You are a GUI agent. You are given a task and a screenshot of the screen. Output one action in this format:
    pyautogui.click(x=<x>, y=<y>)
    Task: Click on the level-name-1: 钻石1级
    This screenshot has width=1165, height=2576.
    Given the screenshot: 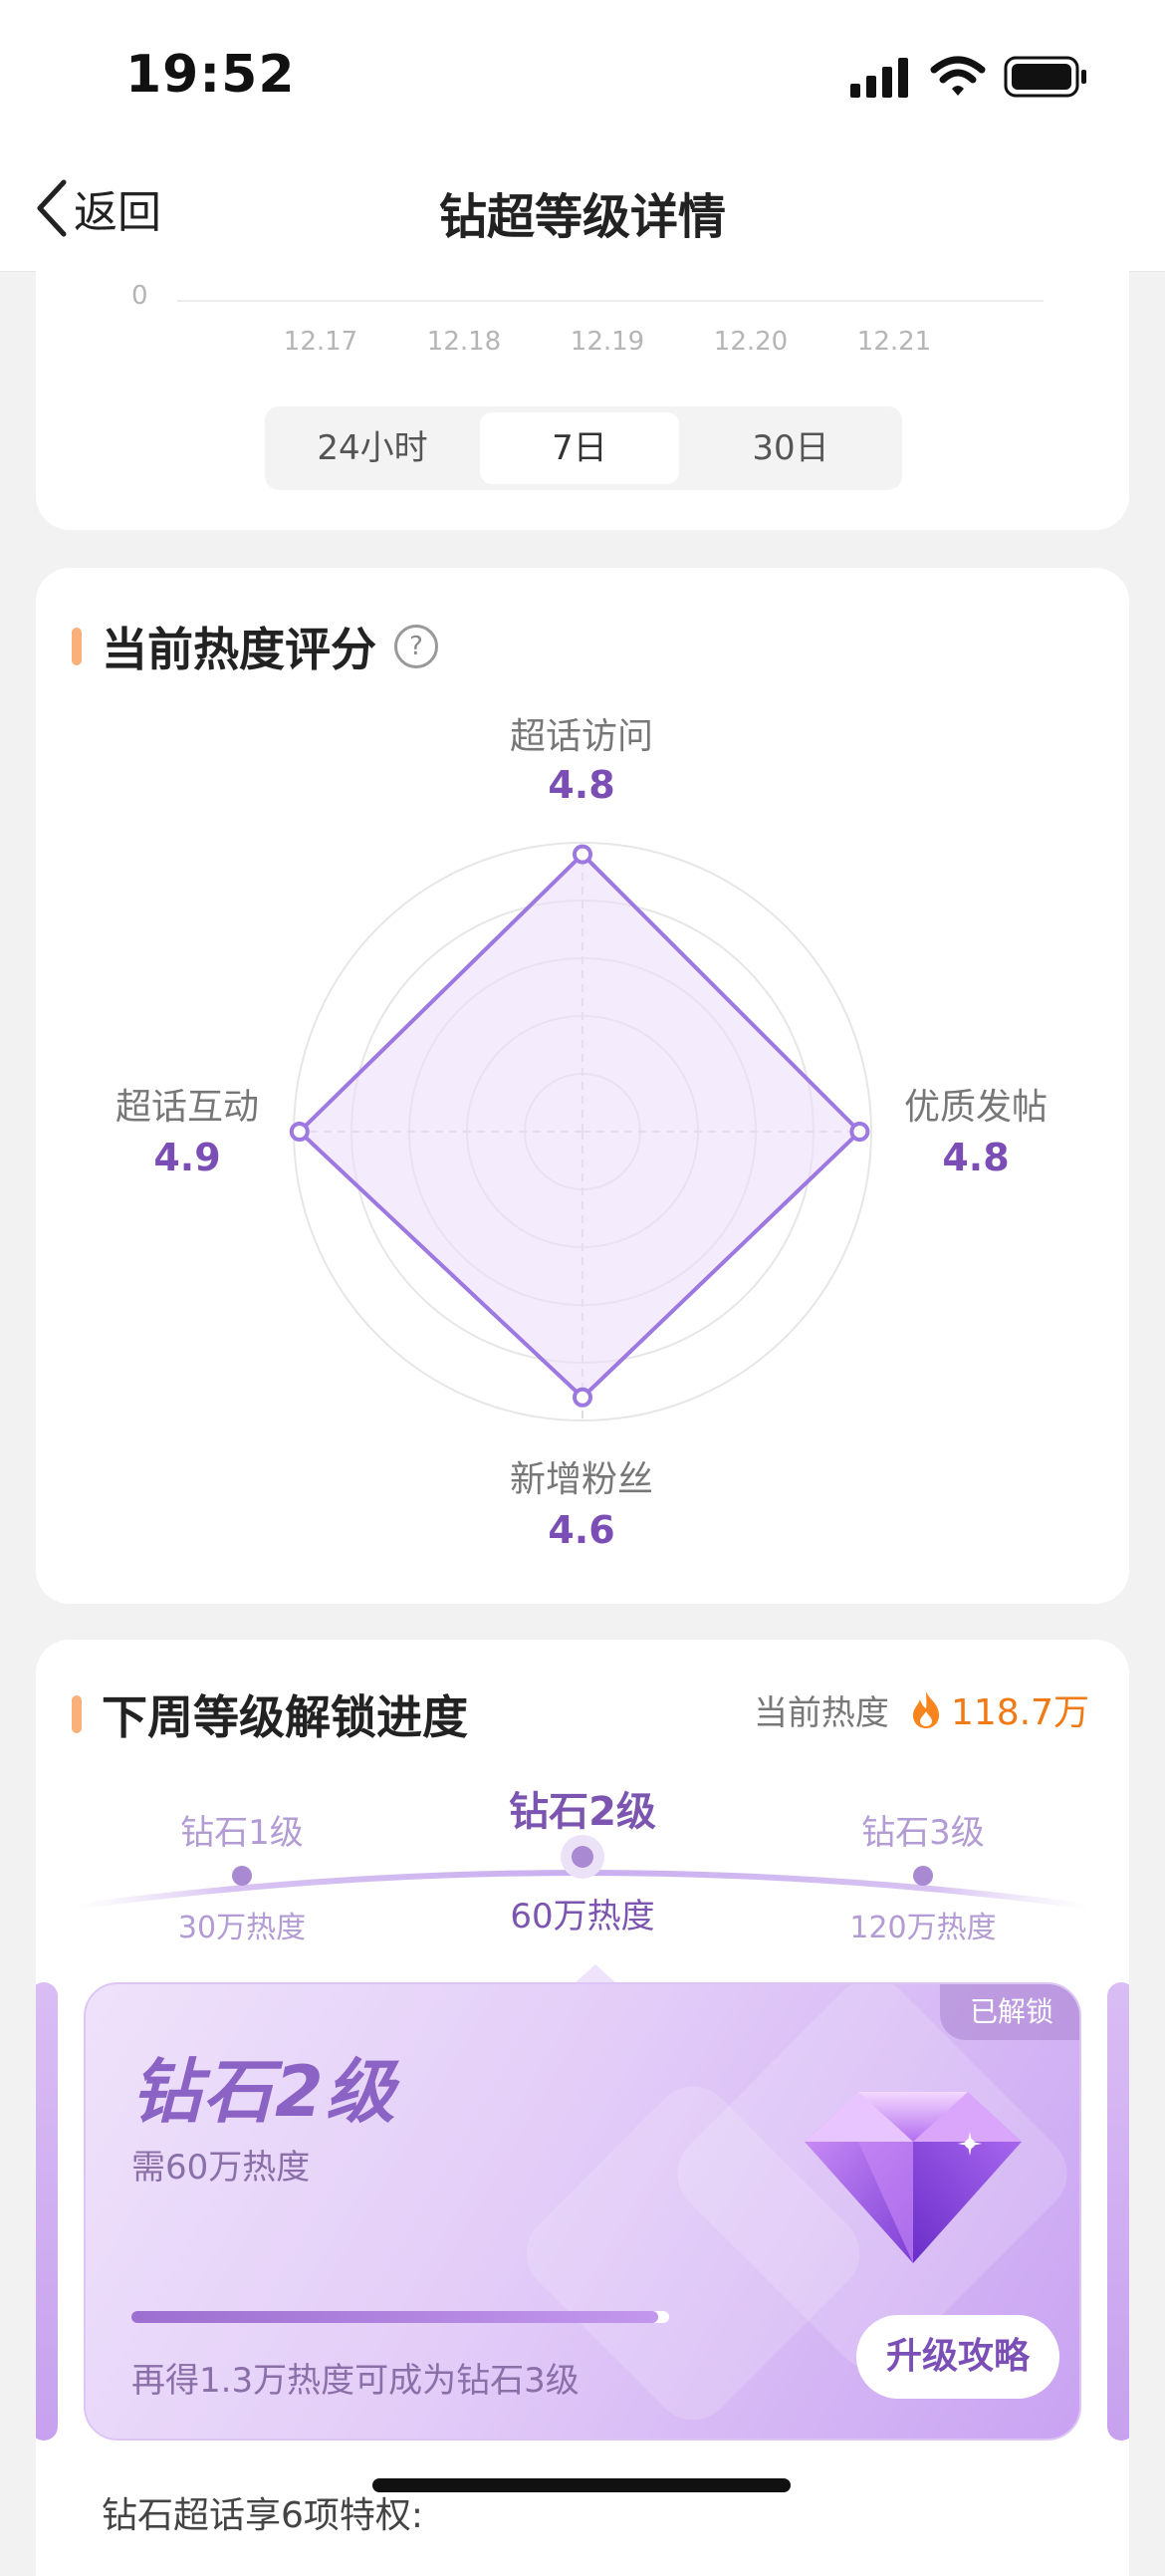 What is the action you would take?
    pyautogui.click(x=242, y=1829)
    